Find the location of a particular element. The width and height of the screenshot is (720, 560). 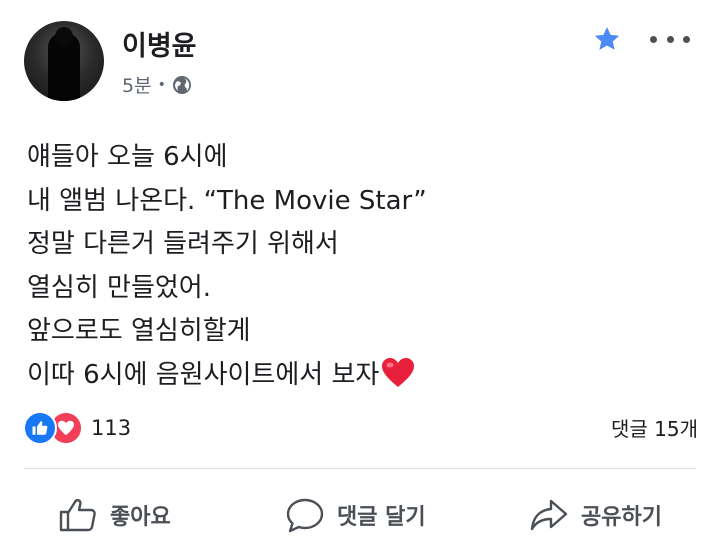

favorite-star-icon is located at coordinates (607, 39).